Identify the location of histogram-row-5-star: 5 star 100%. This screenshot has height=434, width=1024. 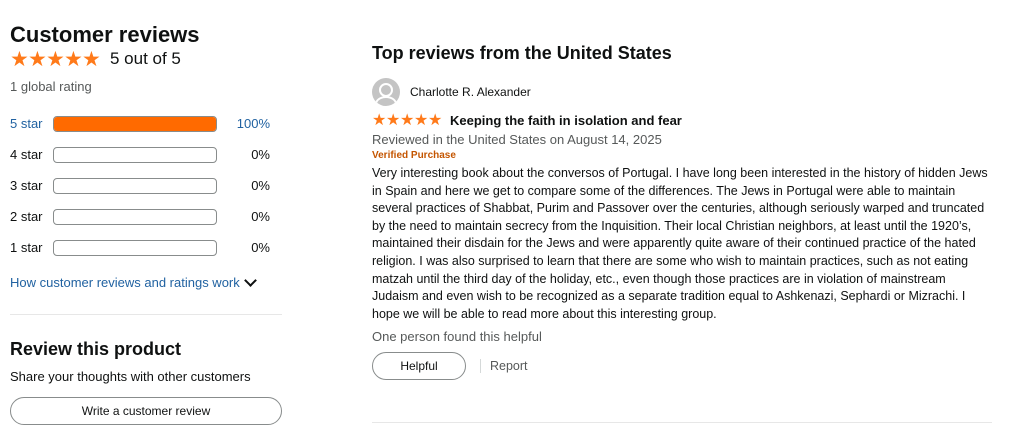
(146, 123).